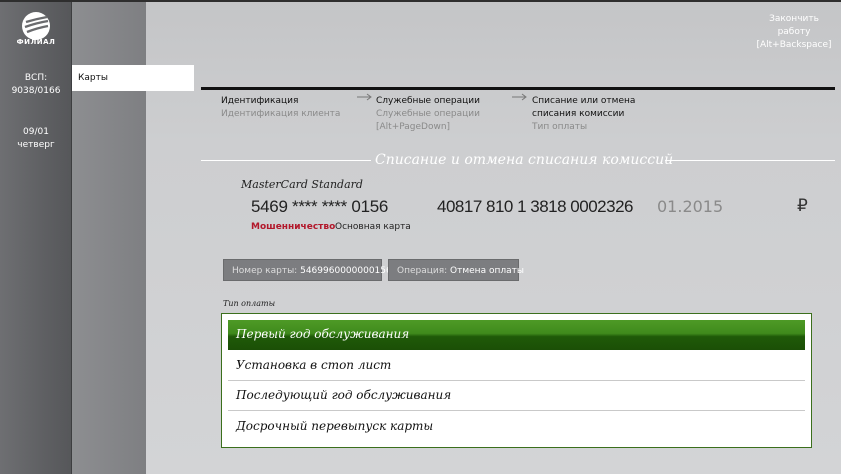 This screenshot has height=474, width=841. Describe the element at coordinates (487, 271) in the screenshot. I see `chip-value: Отмена оплаты` at that location.